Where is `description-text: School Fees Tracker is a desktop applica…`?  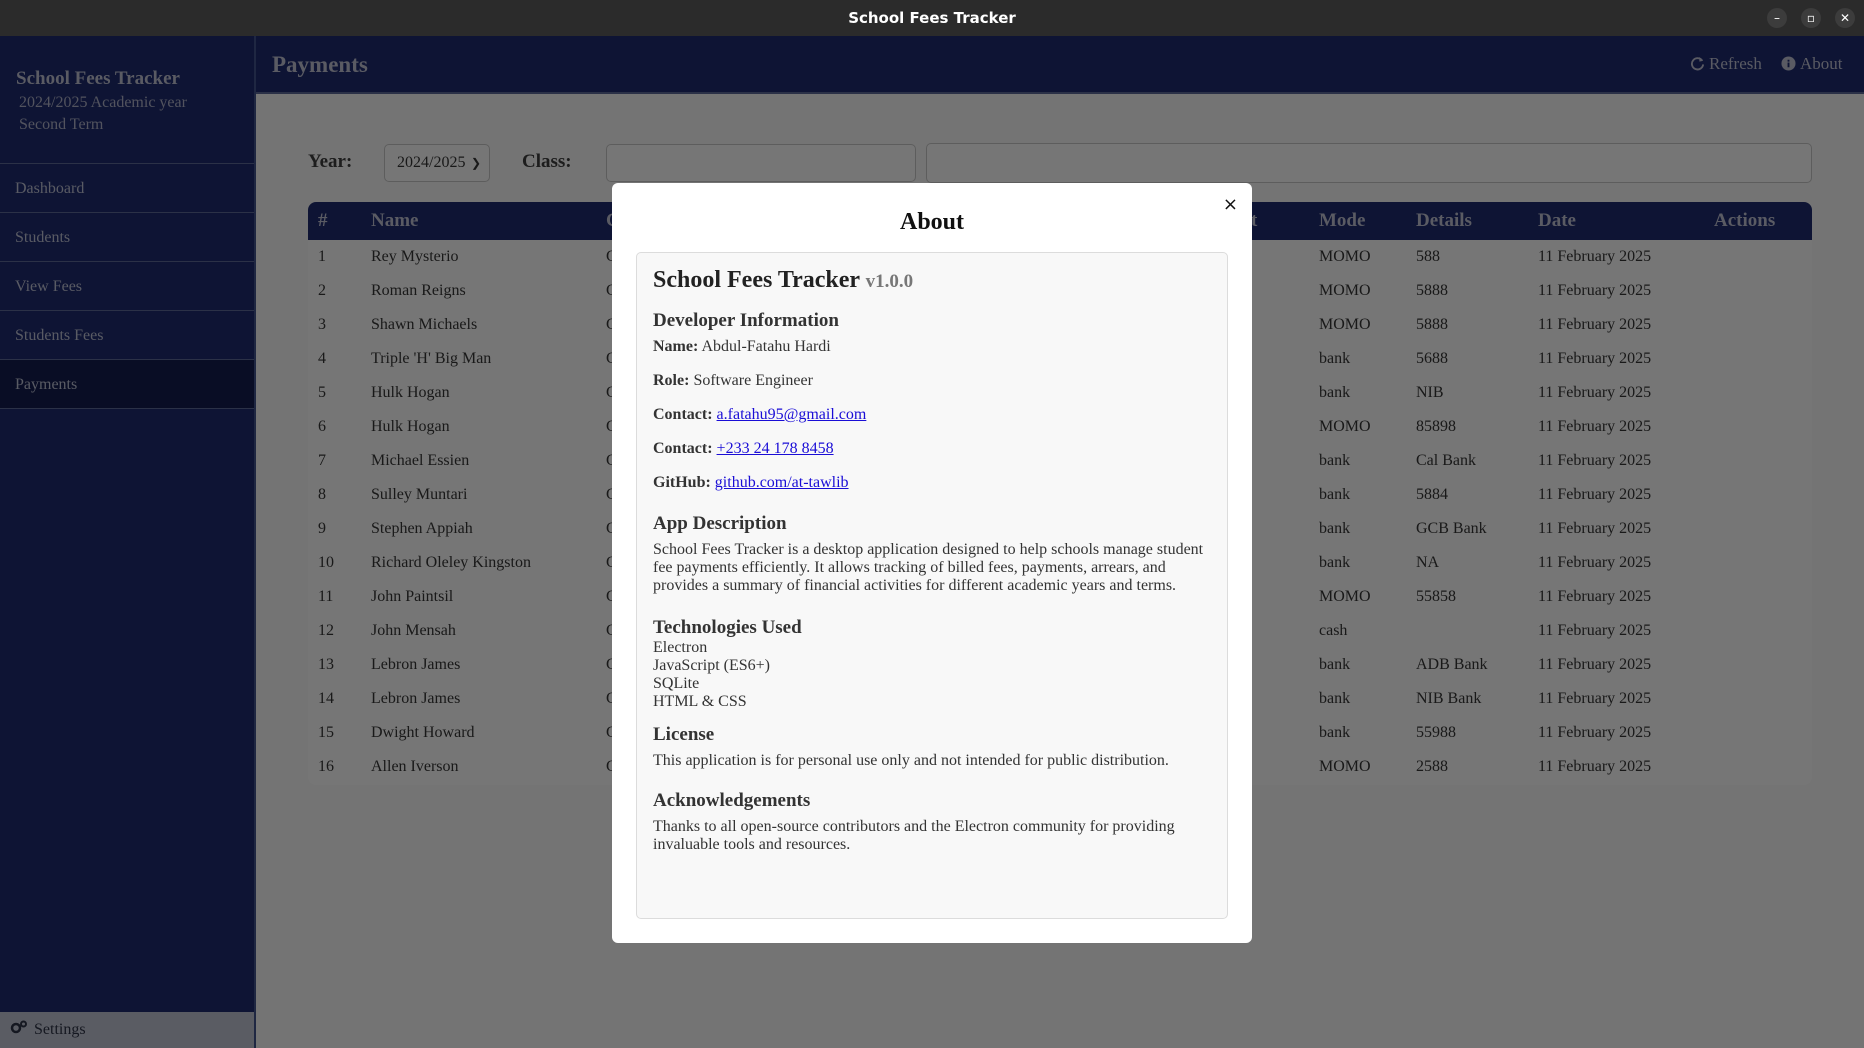 description-text: School Fees Tracker is a desktop applica… is located at coordinates (928, 567).